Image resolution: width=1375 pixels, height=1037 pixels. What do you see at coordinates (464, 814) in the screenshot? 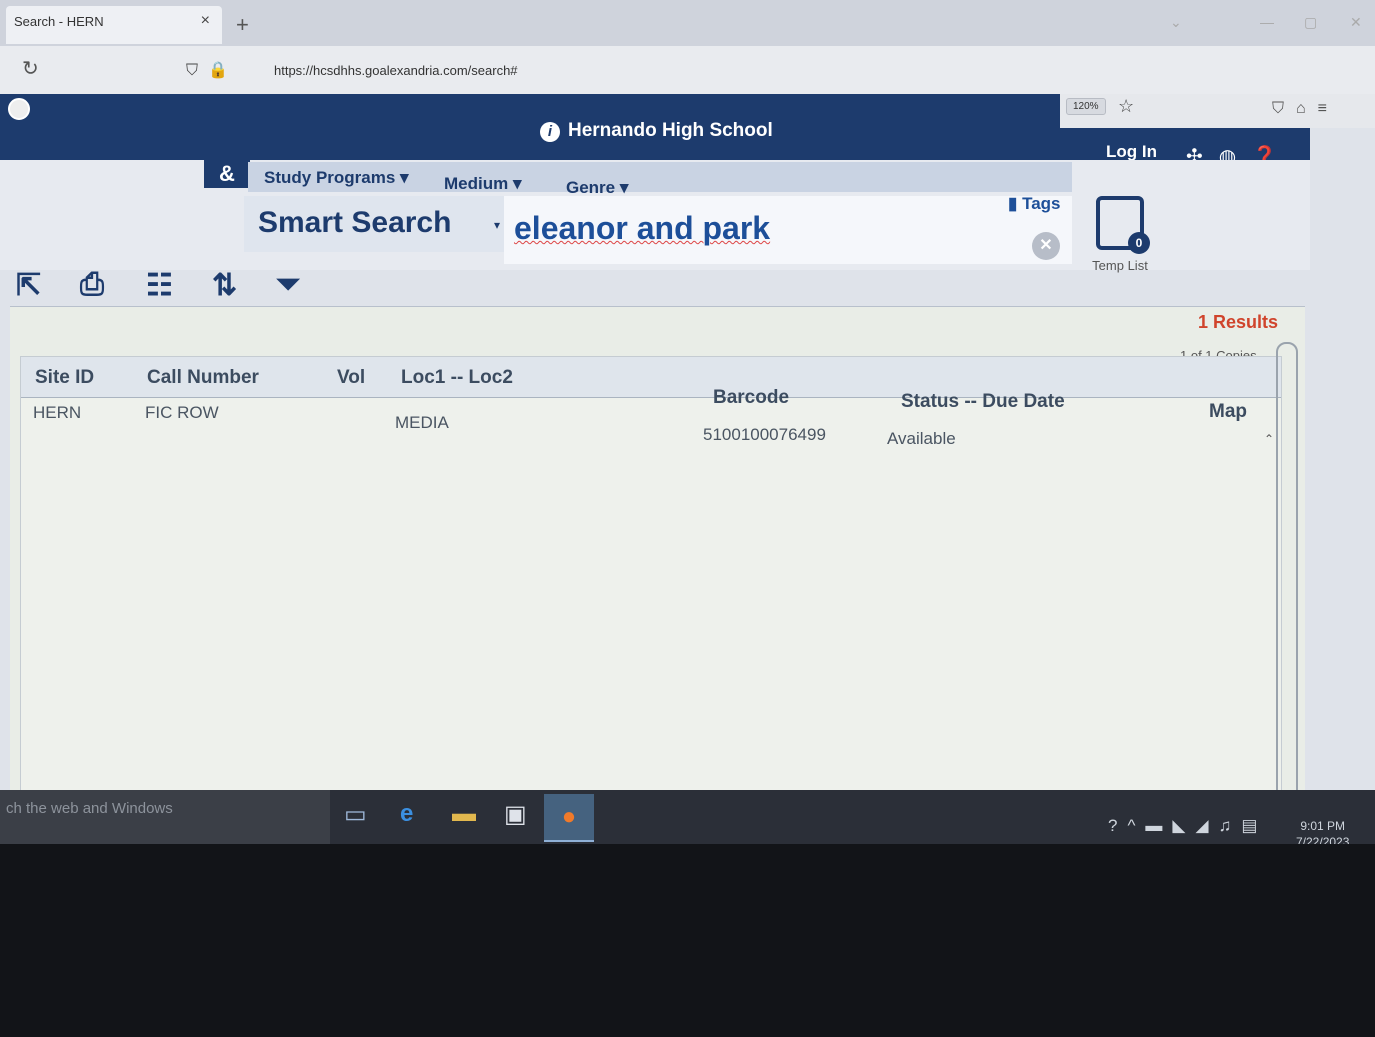
I see `file-explorer-icon: ▬` at bounding box center [464, 814].